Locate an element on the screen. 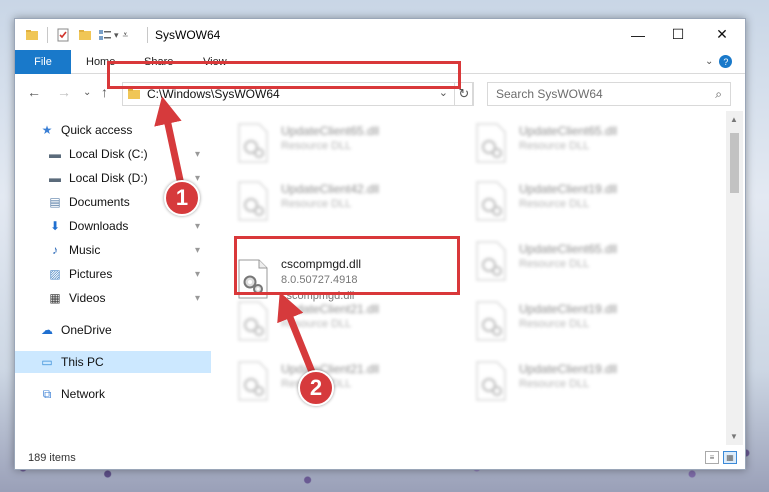  tab-file: File is located at coordinates (43, 62).